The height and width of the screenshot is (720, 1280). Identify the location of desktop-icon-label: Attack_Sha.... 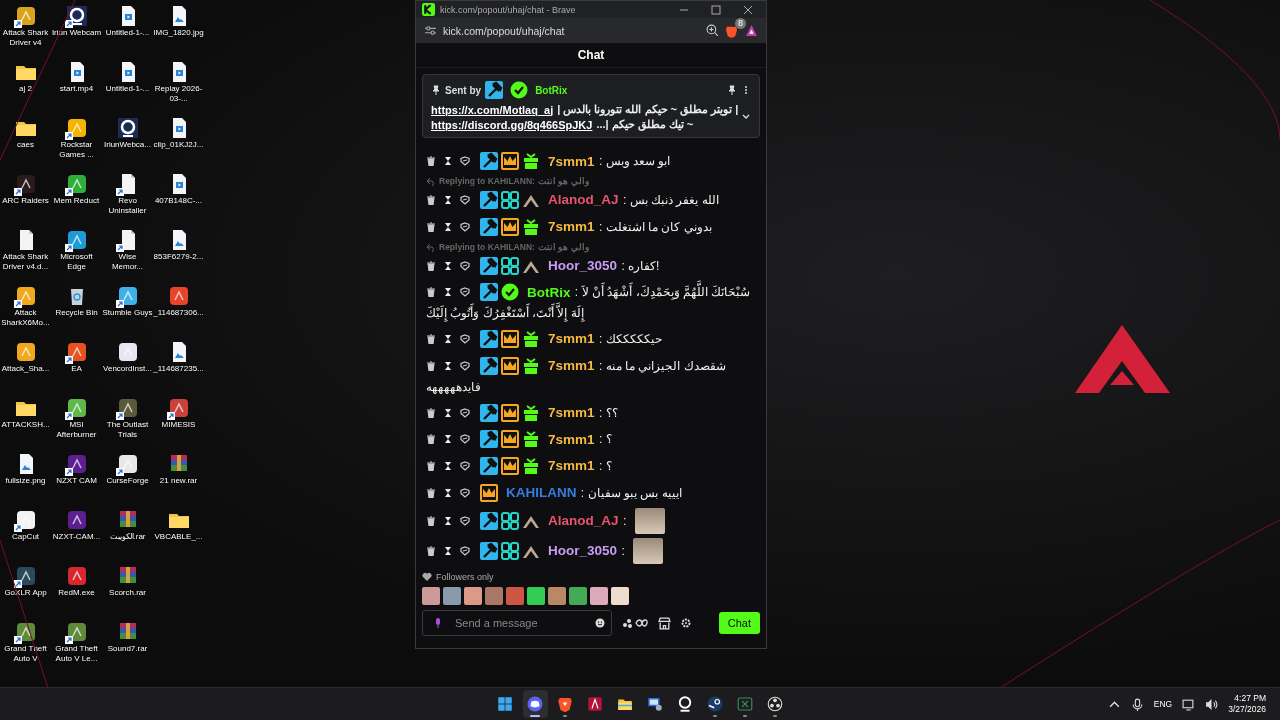
(25, 369).